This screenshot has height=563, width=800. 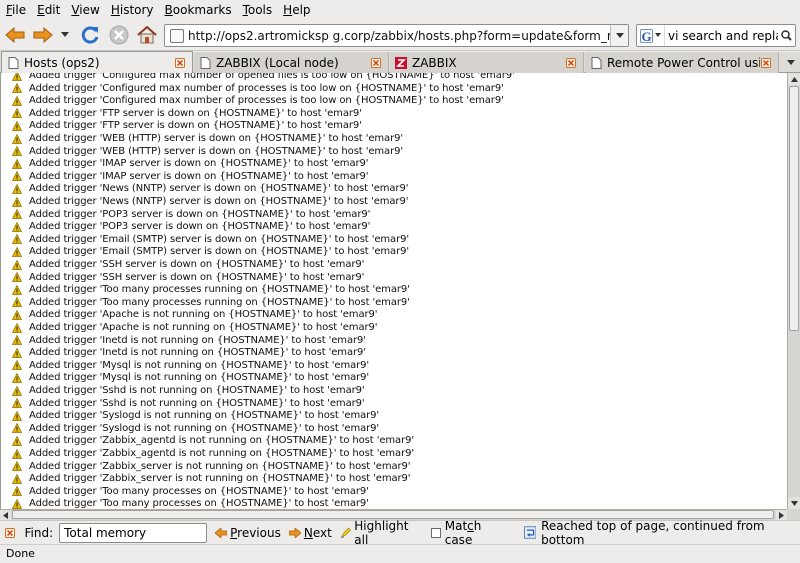 I want to click on scroll-up-arrow, so click(x=794, y=79).